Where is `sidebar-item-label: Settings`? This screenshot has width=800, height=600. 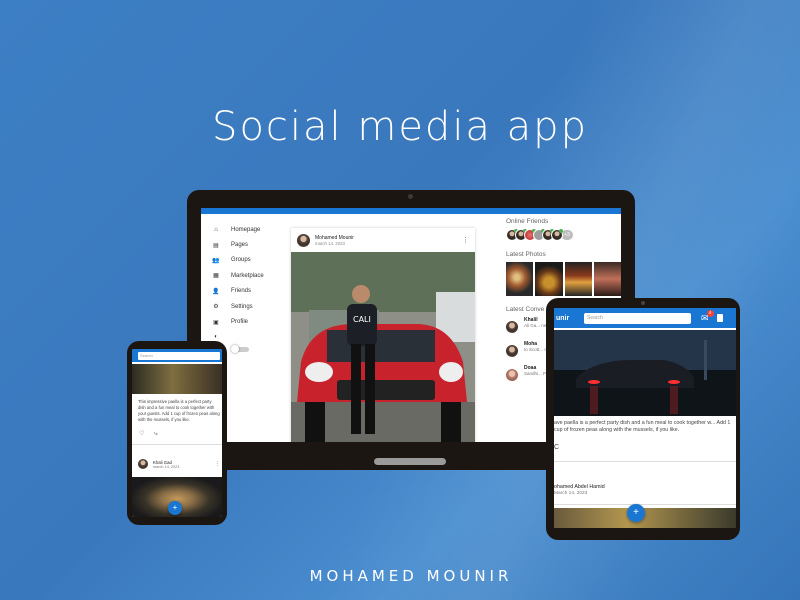
sidebar-item-label: Settings is located at coordinates (242, 306).